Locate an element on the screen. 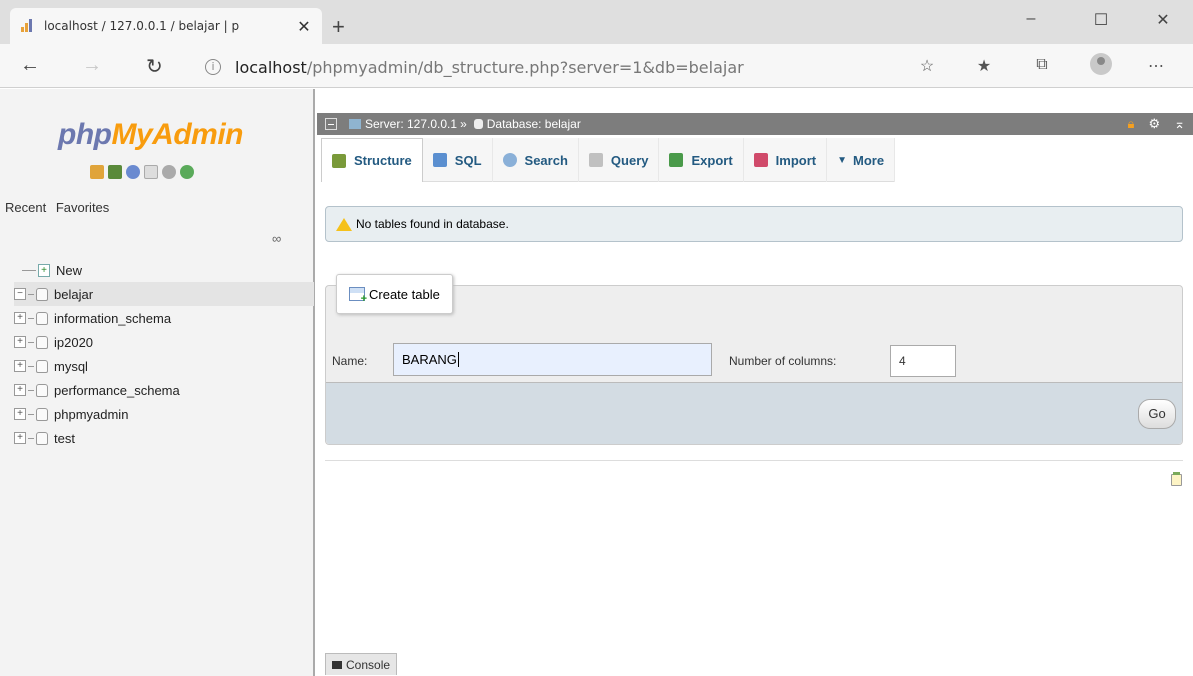 The width and height of the screenshot is (1193, 676). collapse-panel-icon is located at coordinates (331, 124).